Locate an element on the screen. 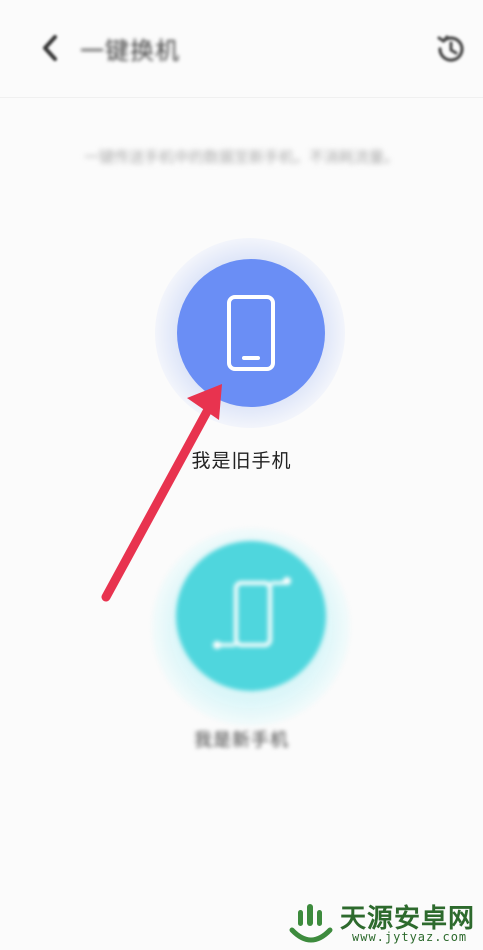 The image size is (483, 950). new-phone-button is located at coordinates (251, 616).